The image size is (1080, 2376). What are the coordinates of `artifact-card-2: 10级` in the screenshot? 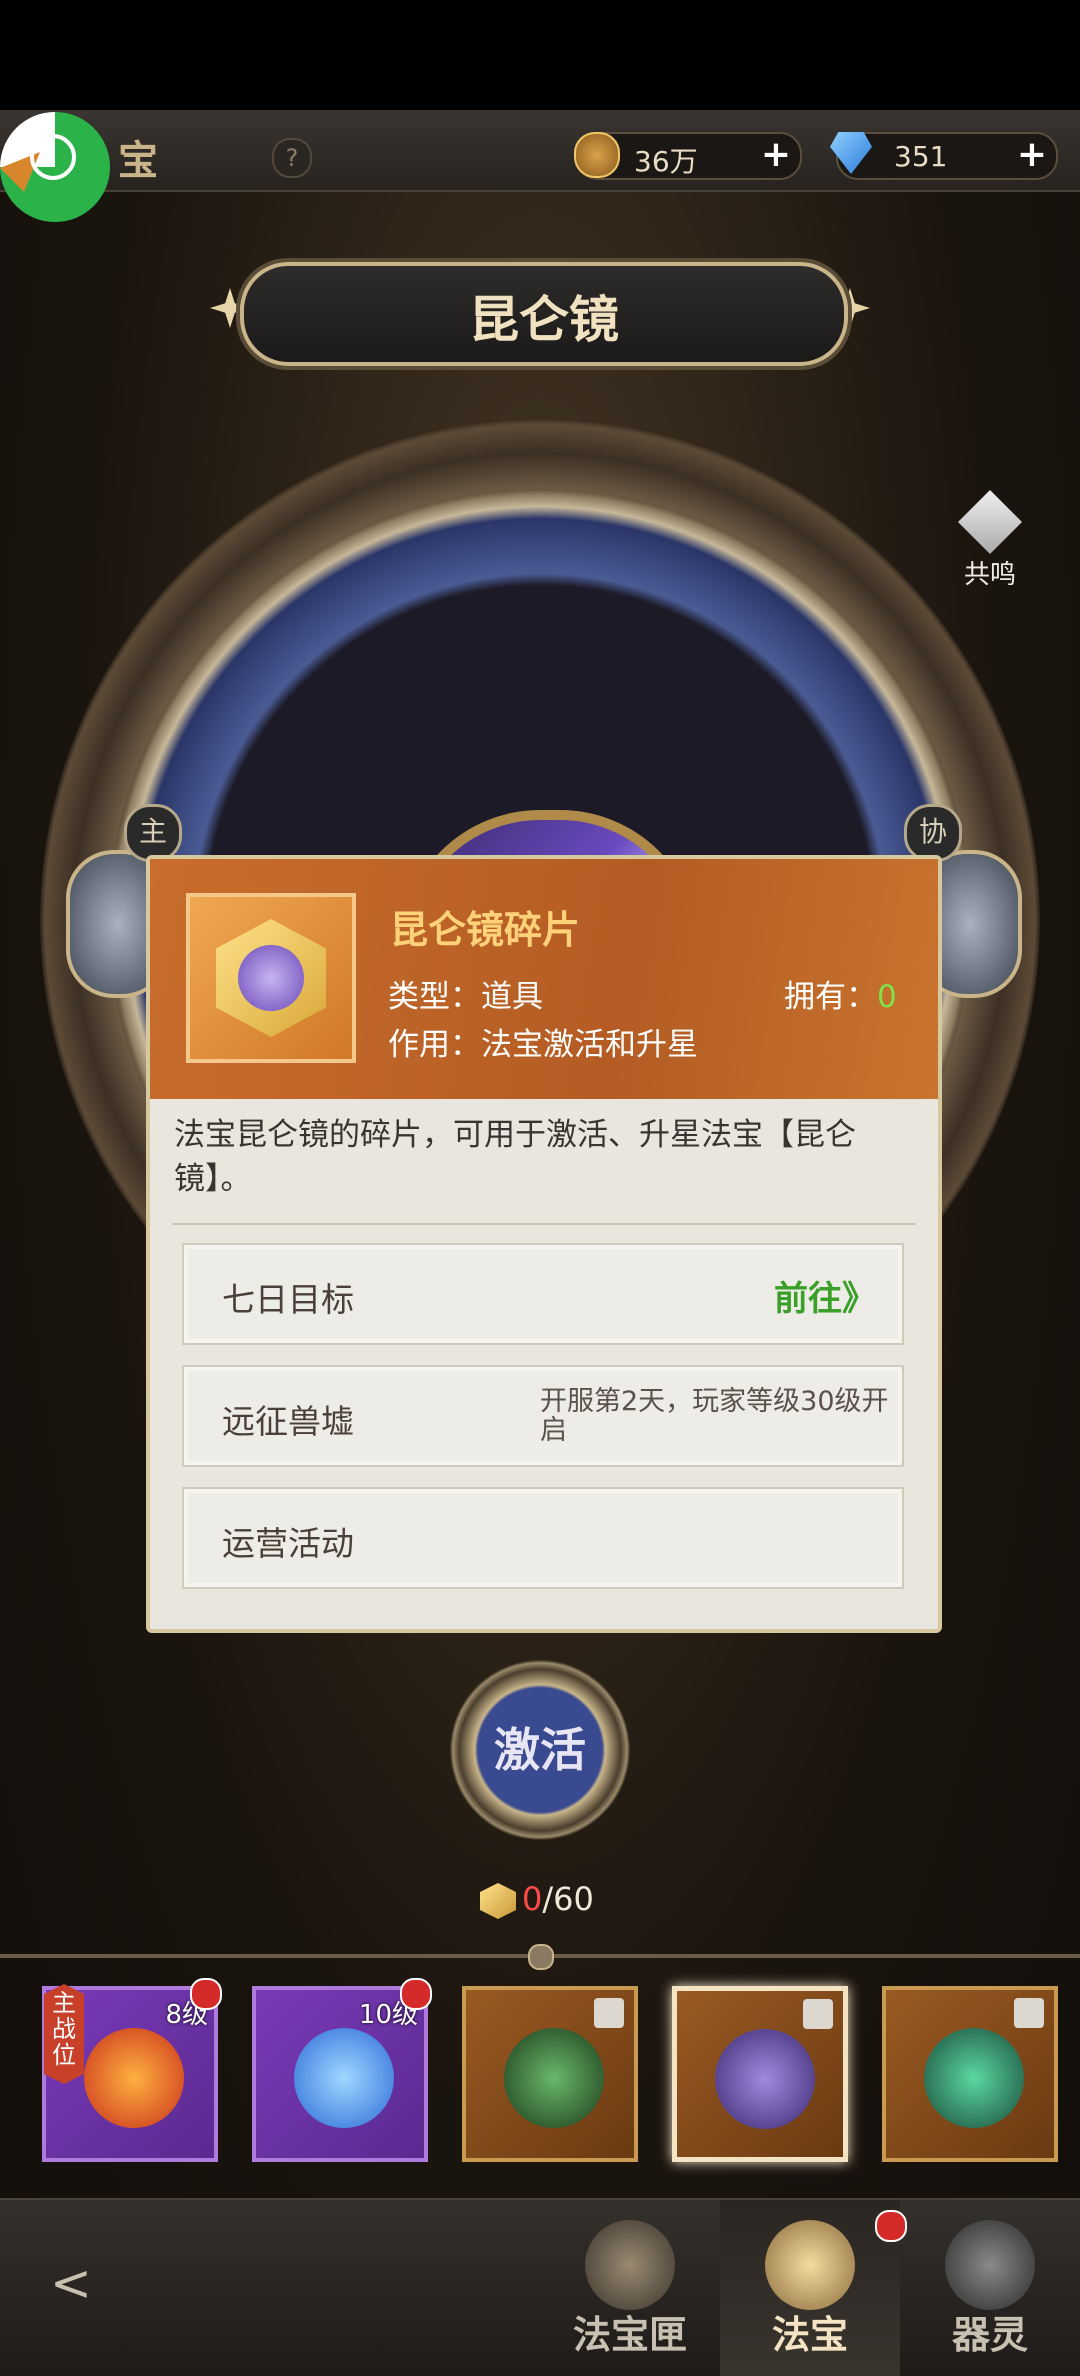 It's located at (342, 2070).